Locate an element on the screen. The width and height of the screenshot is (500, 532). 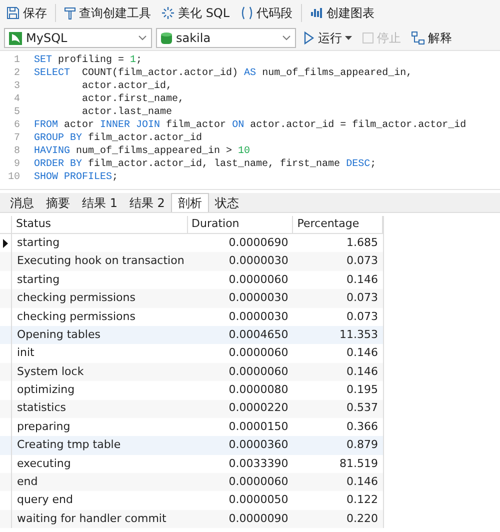
code-line: SET profiling = 1; is located at coordinates (88, 60).